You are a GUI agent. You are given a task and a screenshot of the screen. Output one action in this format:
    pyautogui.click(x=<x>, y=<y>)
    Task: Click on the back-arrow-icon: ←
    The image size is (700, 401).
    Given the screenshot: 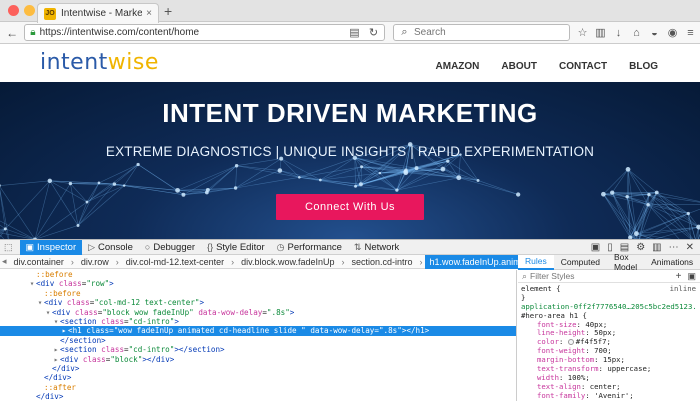 What is the action you would take?
    pyautogui.click(x=12, y=33)
    